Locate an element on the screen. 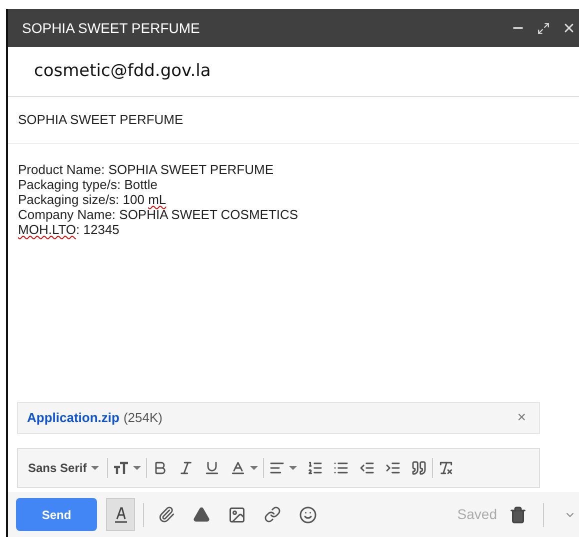 The width and height of the screenshot is (579, 537). align-icon is located at coordinates (276, 468).